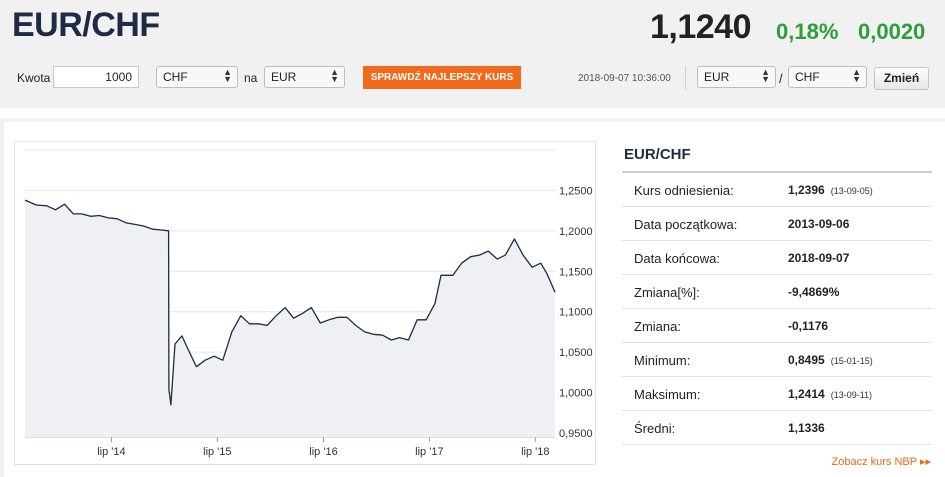 The width and height of the screenshot is (945, 477). I want to click on amount-input, so click(96, 77).